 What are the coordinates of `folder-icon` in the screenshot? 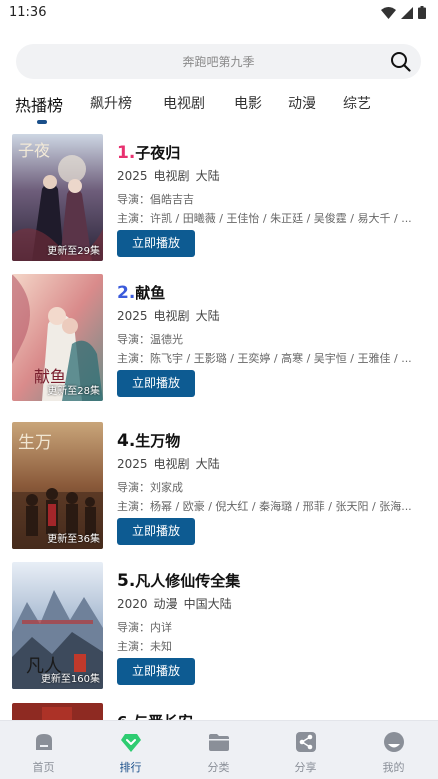 It's located at (219, 742).